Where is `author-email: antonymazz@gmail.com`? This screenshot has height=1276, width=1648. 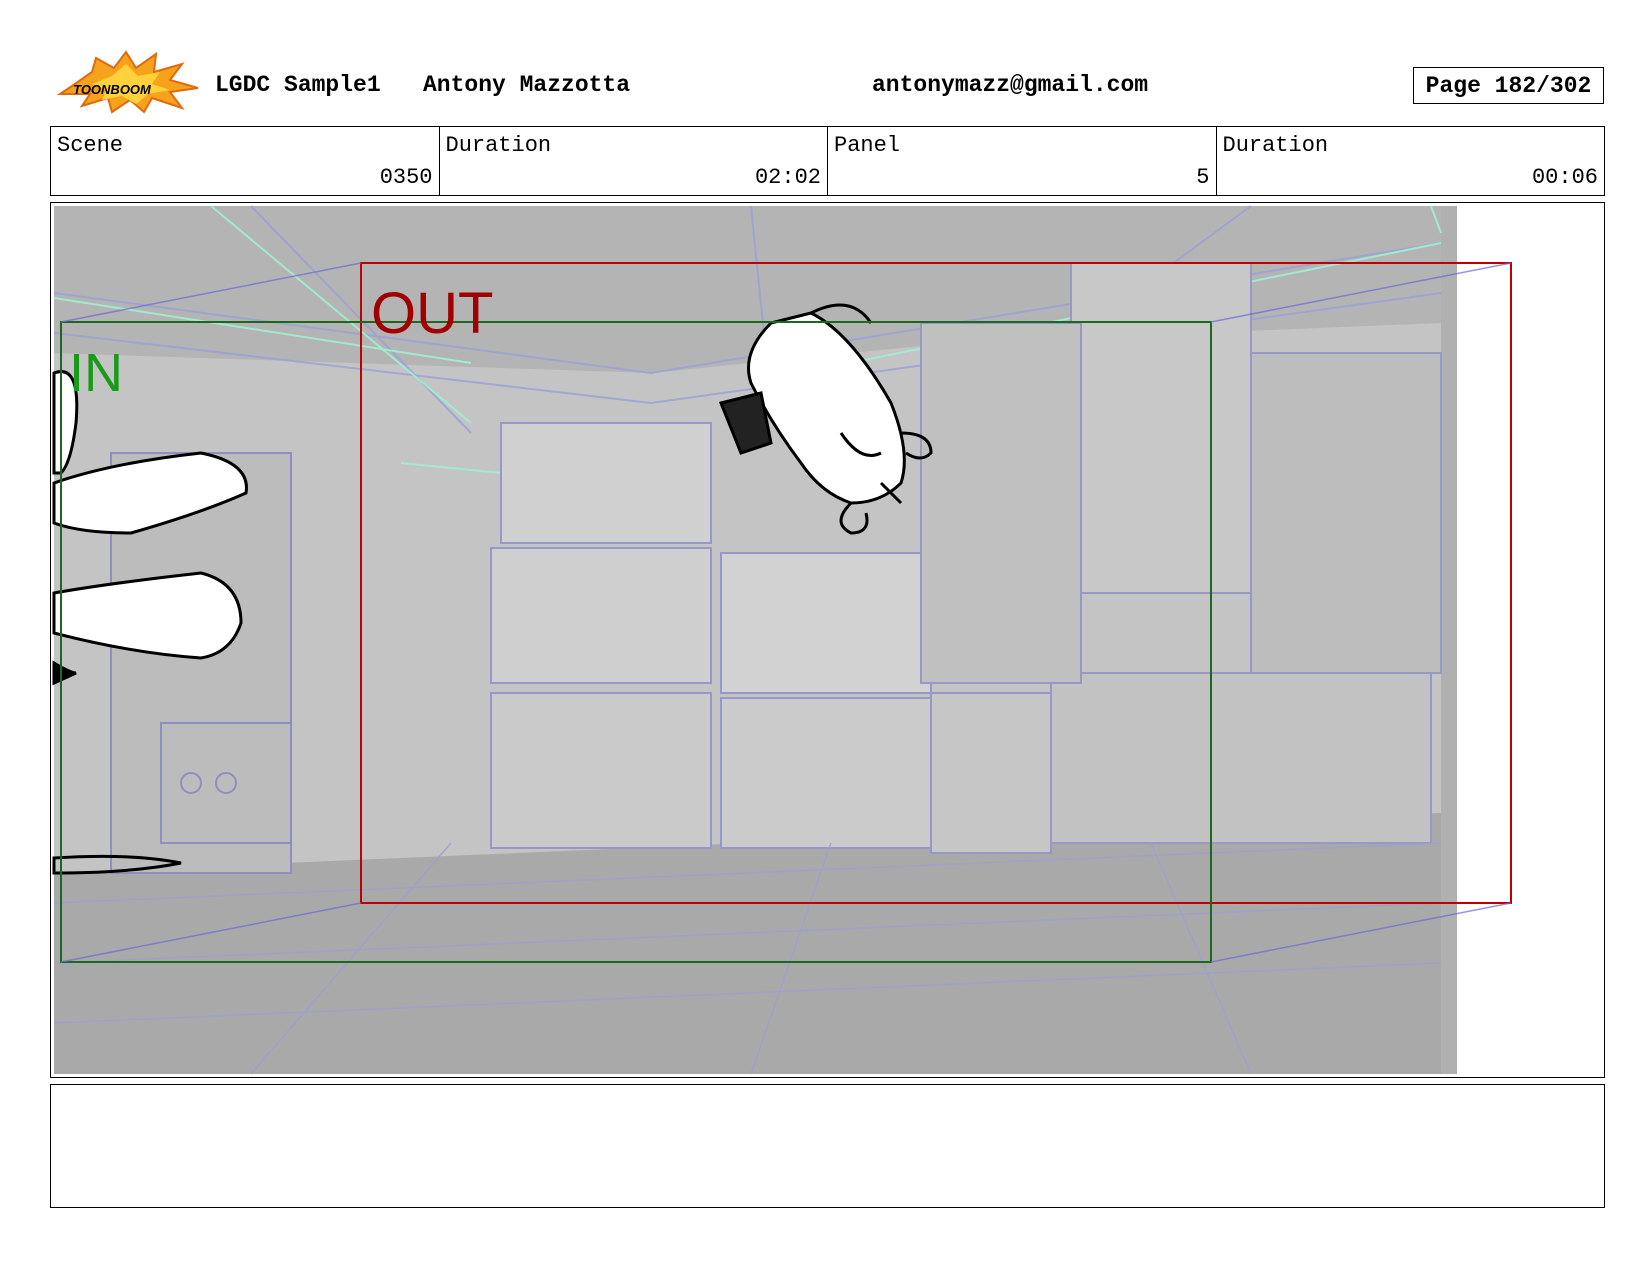
author-email: antonymazz@gmail.com is located at coordinates (1010, 85).